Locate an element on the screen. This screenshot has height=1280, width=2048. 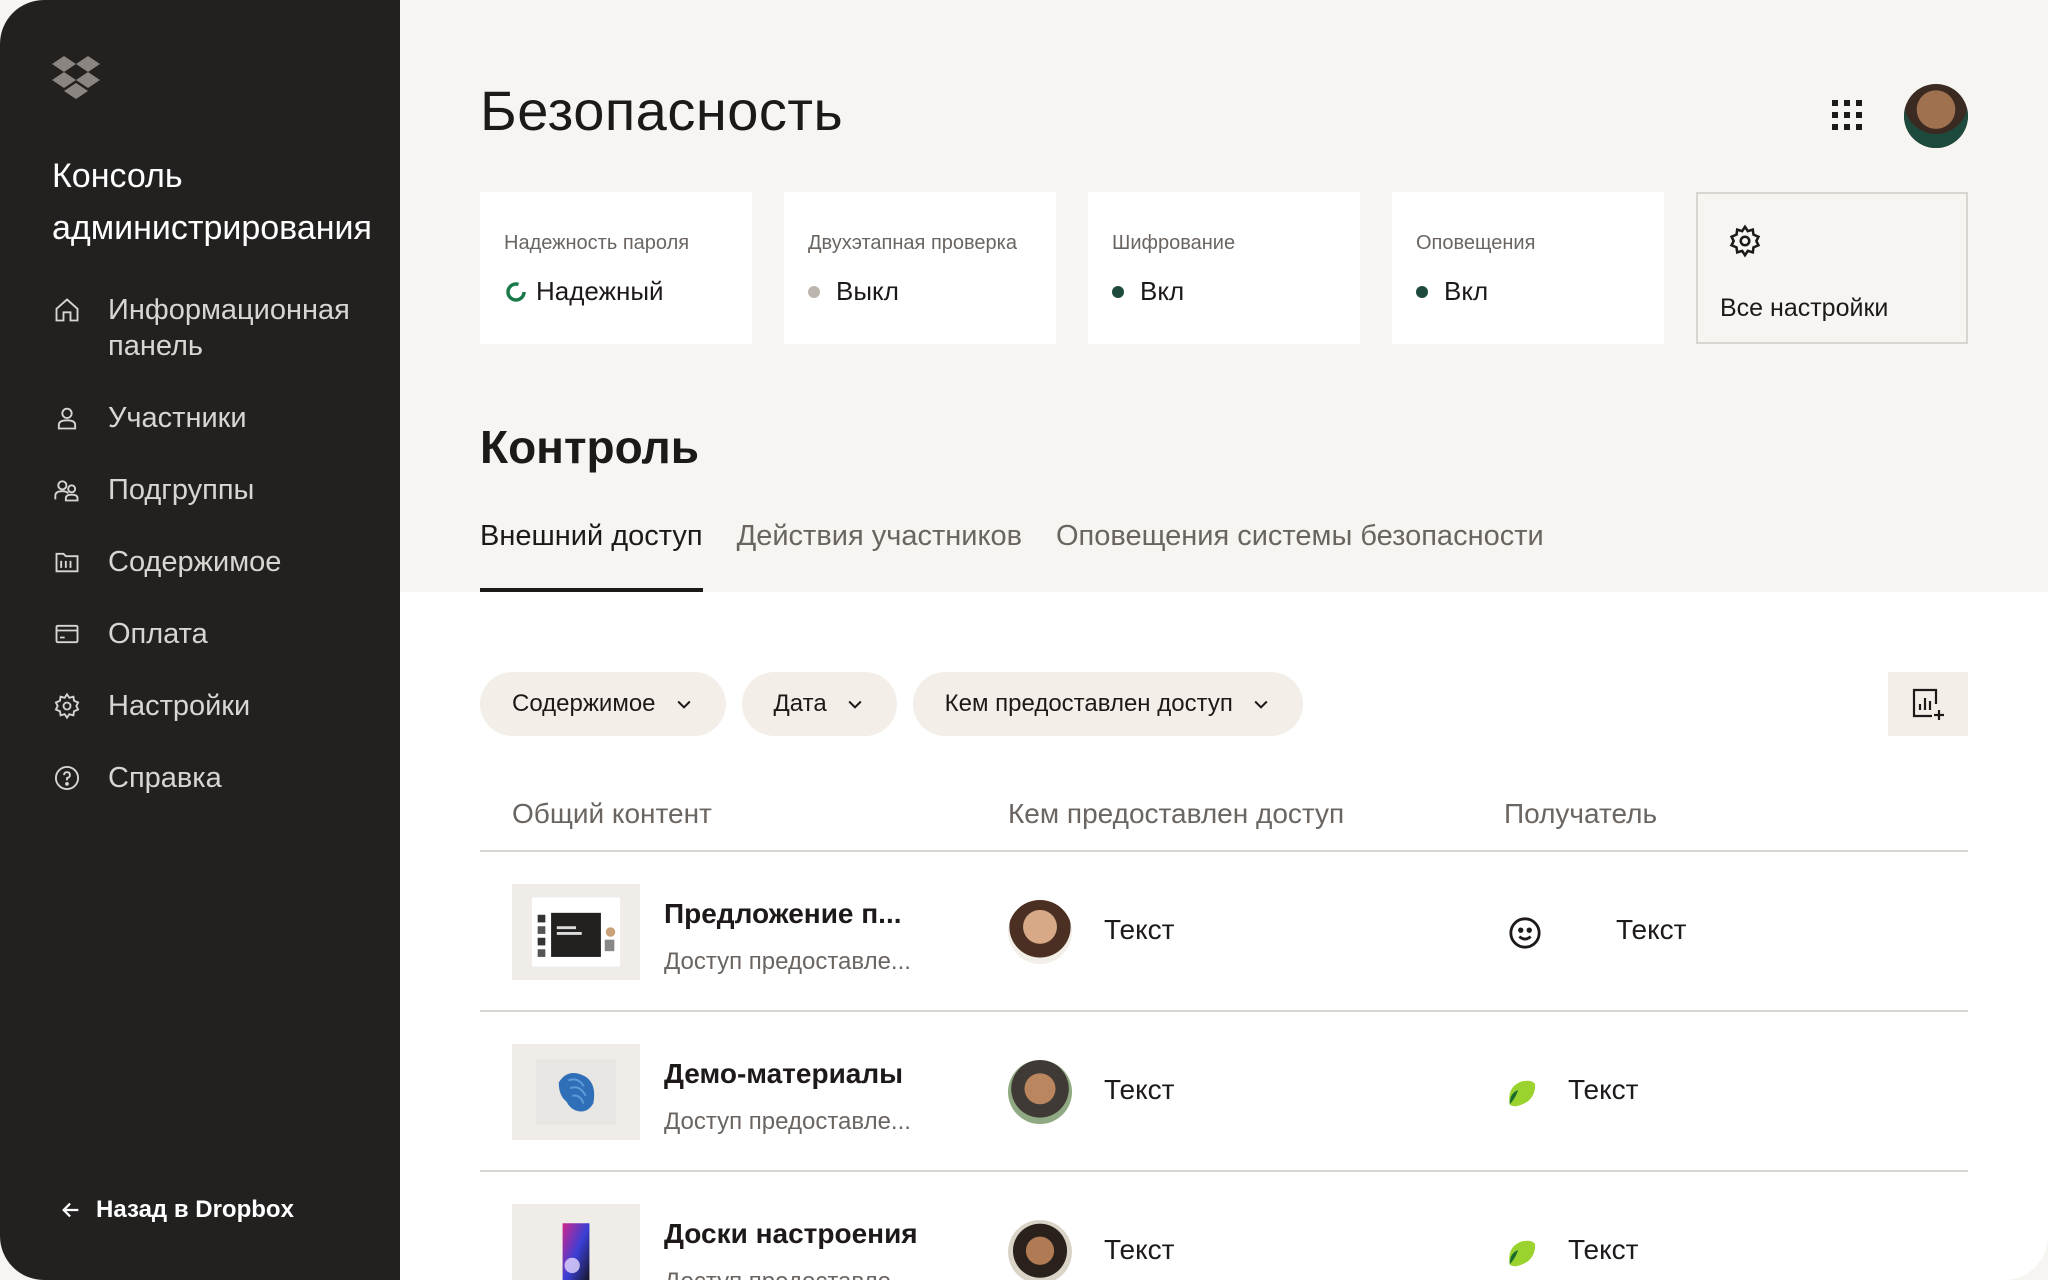
sidebar-item-content: Содержимое is located at coordinates (222, 562).